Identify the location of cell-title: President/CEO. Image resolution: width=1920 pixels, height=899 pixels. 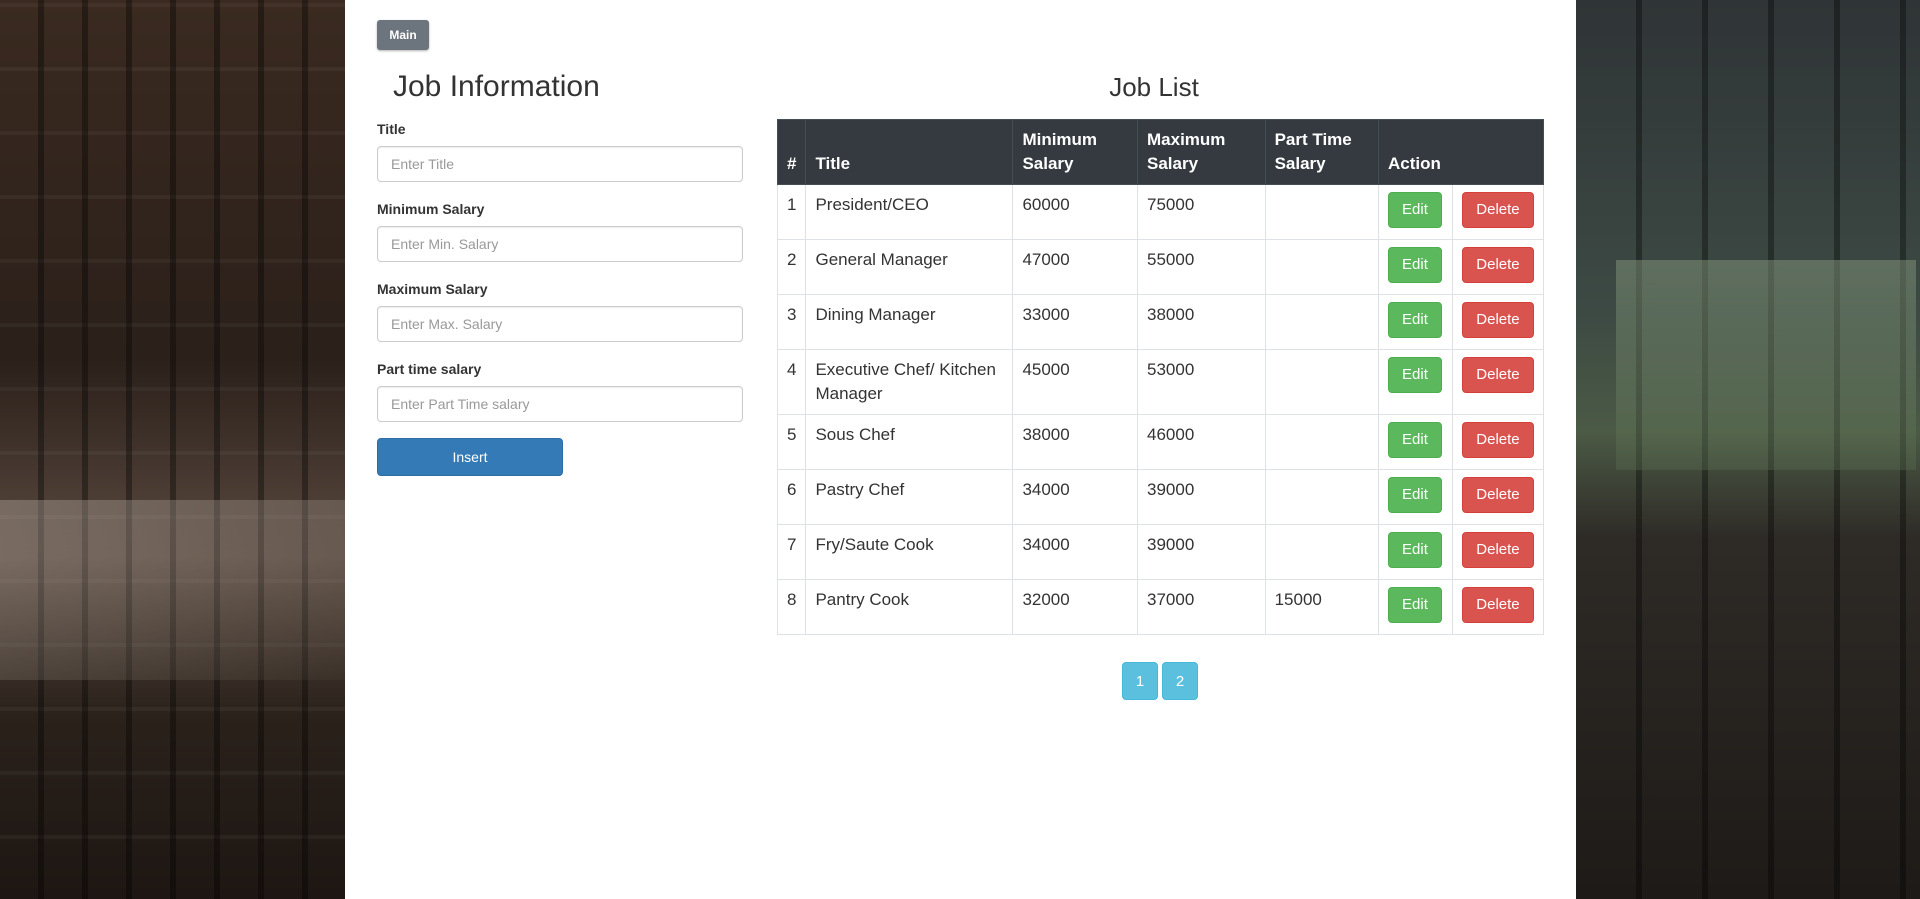
(909, 212).